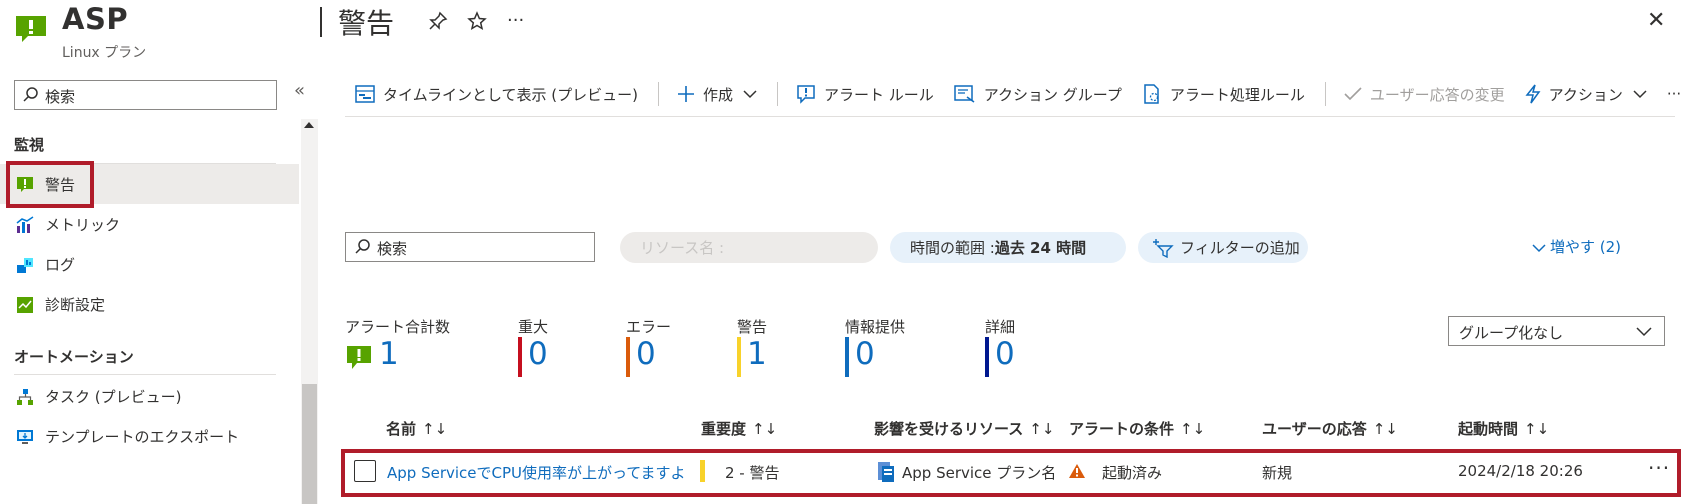 The height and width of the screenshot is (504, 1684). Describe the element at coordinates (145, 95) in the screenshot. I see `sidebar-search-input: 検索` at that location.